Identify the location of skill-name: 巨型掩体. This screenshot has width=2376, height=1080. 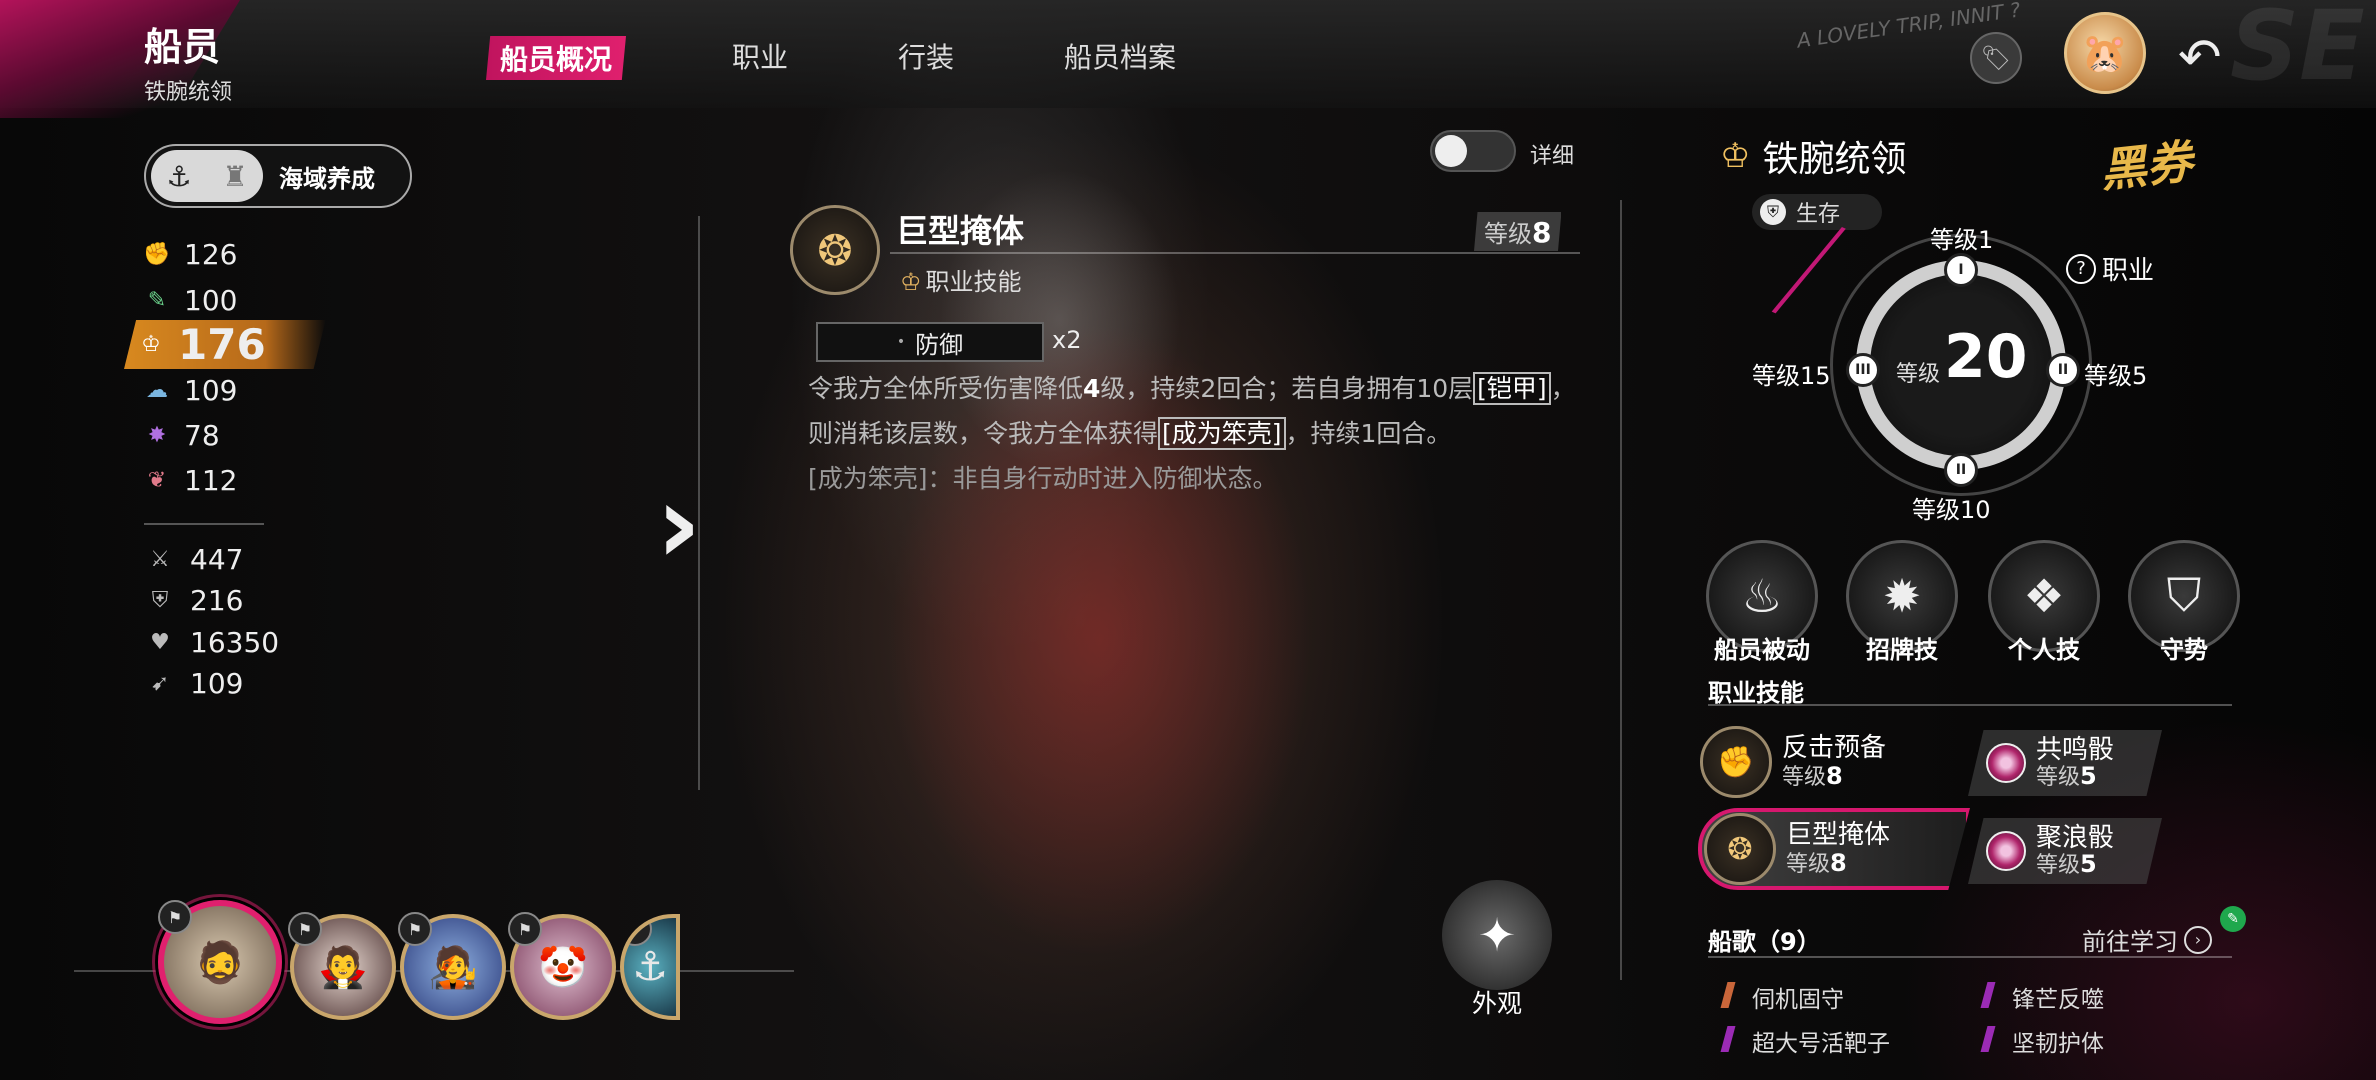
(960, 231).